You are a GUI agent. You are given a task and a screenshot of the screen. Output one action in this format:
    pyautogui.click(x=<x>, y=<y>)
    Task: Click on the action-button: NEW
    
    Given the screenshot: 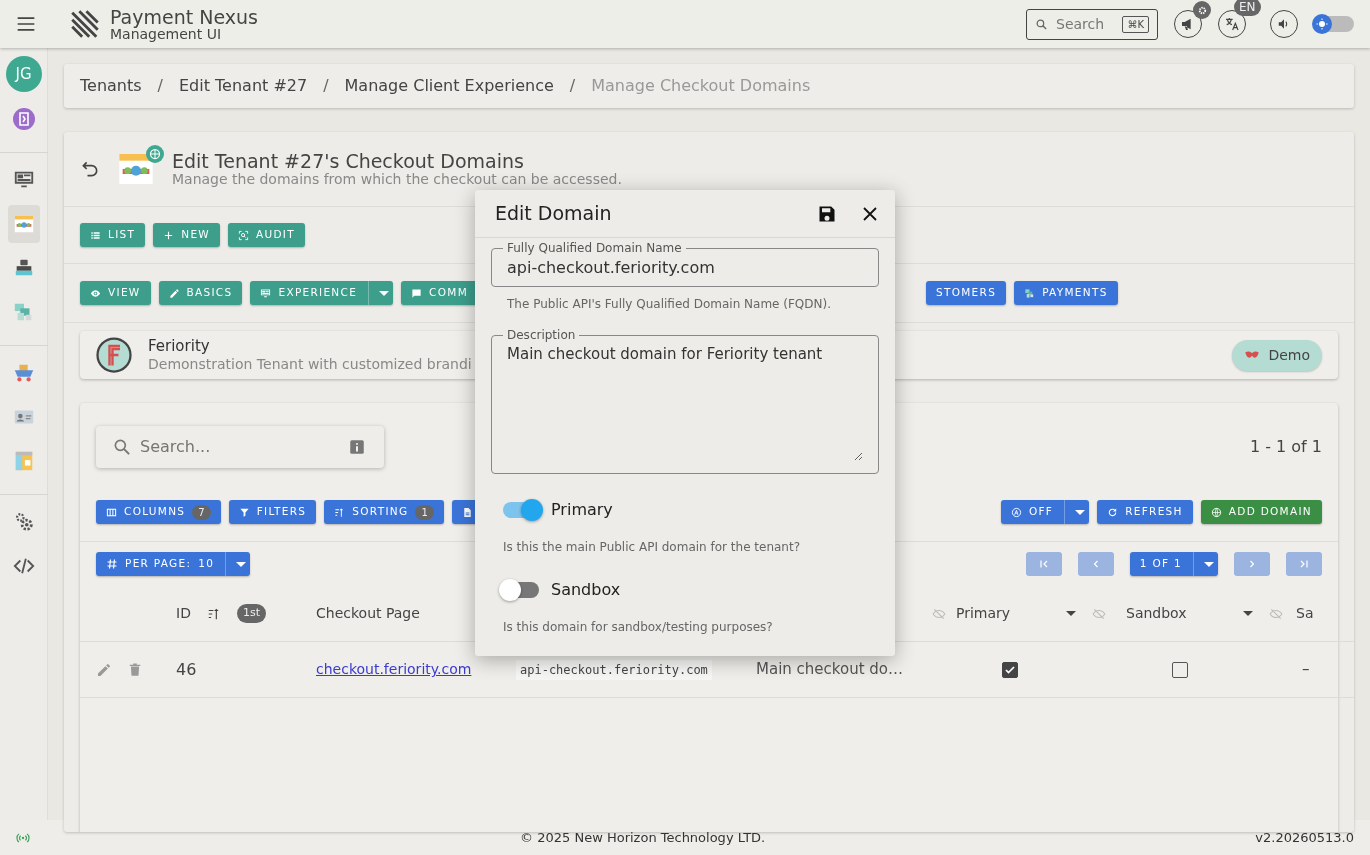 What is the action you would take?
    pyautogui.click(x=186, y=235)
    